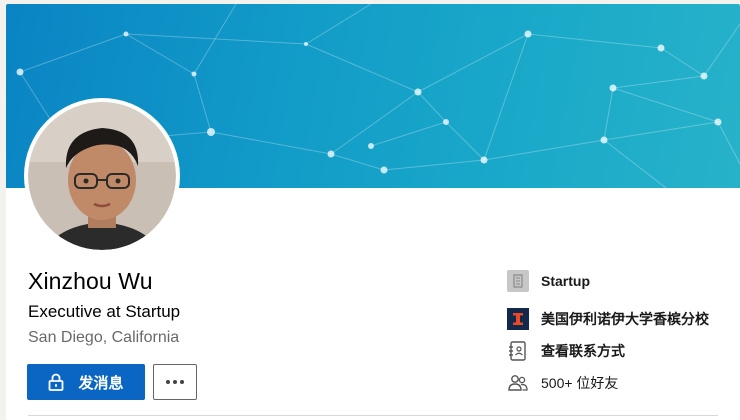  Describe the element at coordinates (101, 383) in the screenshot. I see `message-button-label: 发消息` at that location.